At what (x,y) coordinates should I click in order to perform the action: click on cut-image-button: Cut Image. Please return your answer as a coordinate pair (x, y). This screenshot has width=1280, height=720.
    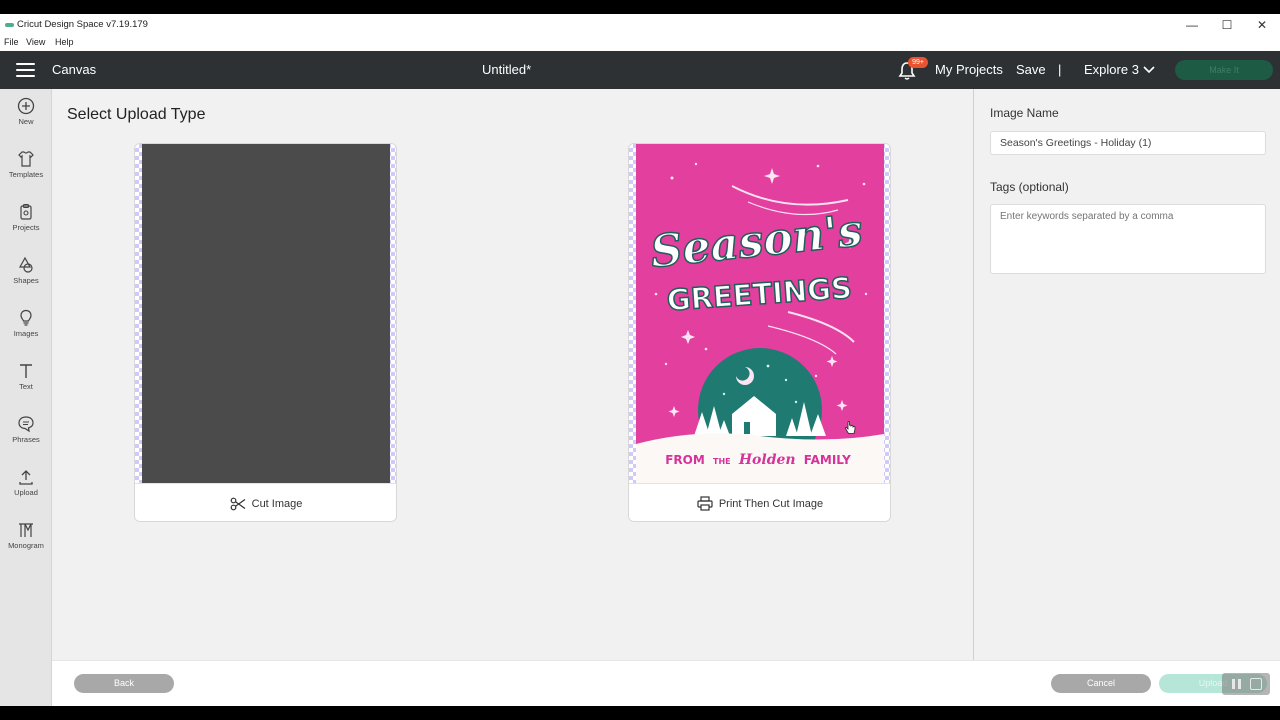
    Looking at the image, I should click on (265, 502).